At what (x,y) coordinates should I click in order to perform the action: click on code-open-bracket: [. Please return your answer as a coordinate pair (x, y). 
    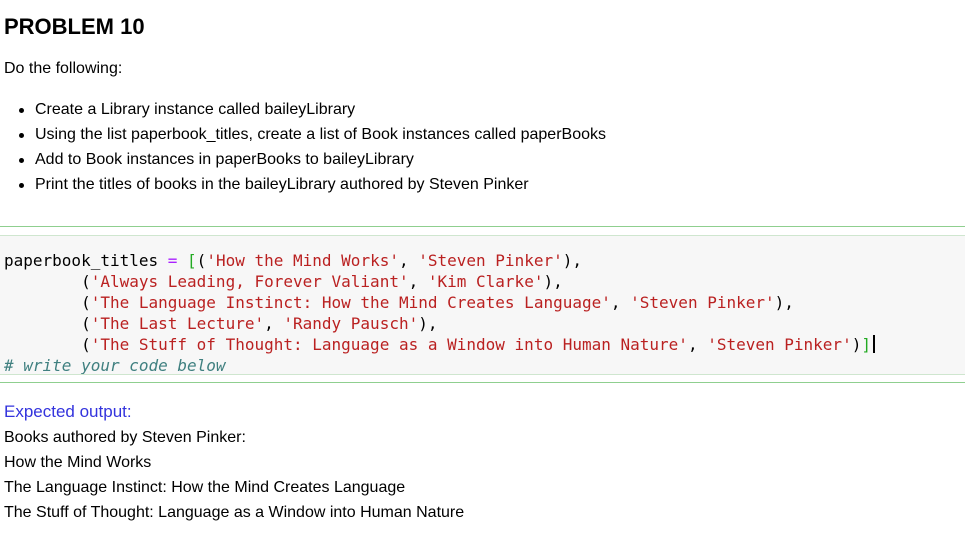
    Looking at the image, I should click on (192, 260).